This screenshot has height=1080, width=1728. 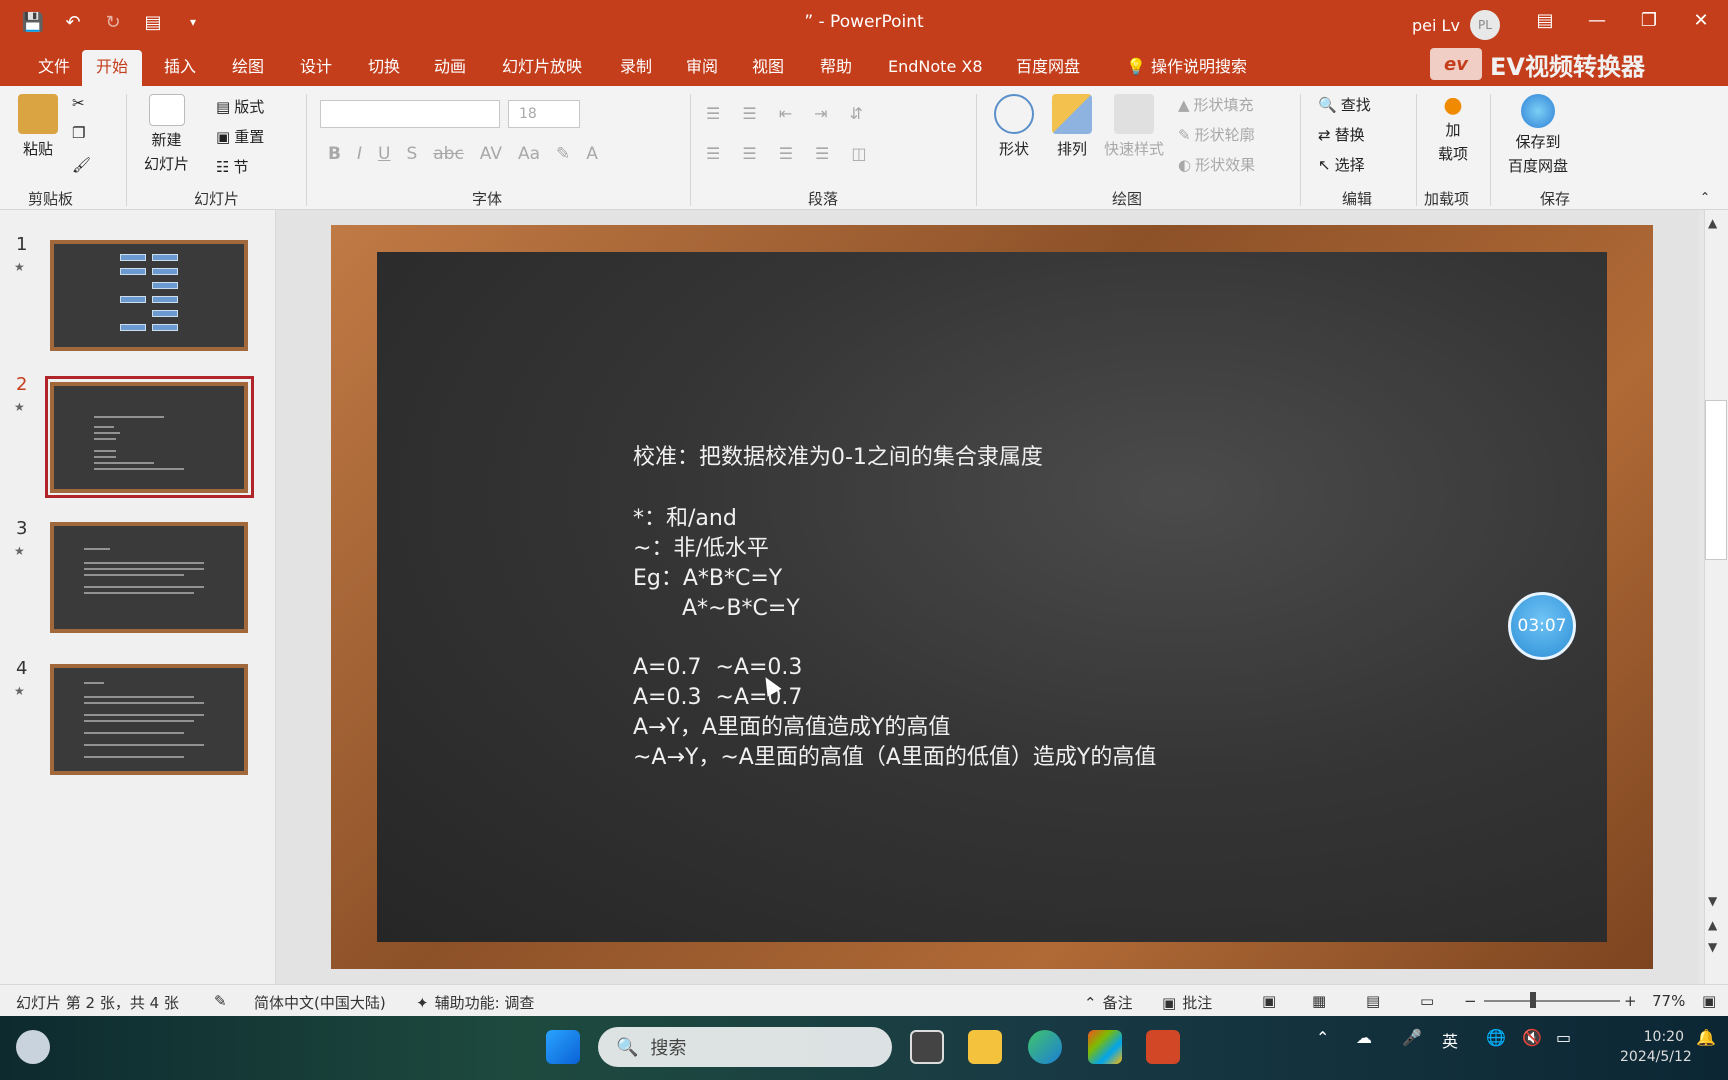 I want to click on battery-icon: ▭, so click(x=1563, y=1037).